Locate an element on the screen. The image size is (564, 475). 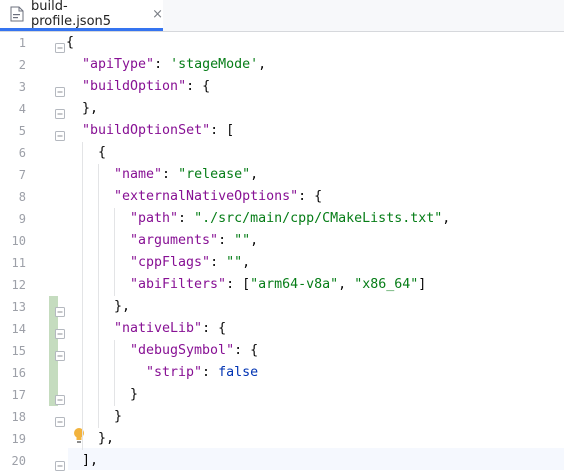
line-number: 7 is located at coordinates (13, 175).